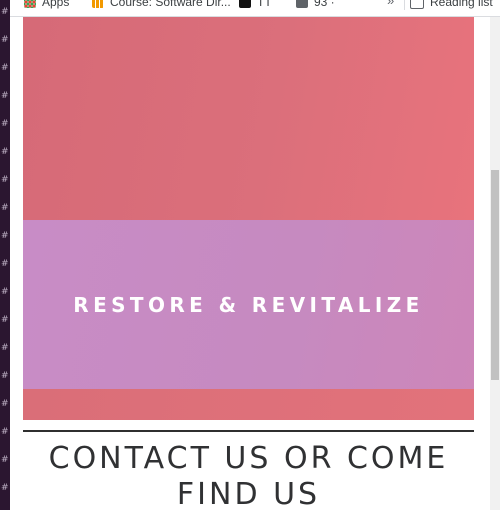  Describe the element at coordinates (302, 4) in the screenshot. I see `globe-icon` at that location.